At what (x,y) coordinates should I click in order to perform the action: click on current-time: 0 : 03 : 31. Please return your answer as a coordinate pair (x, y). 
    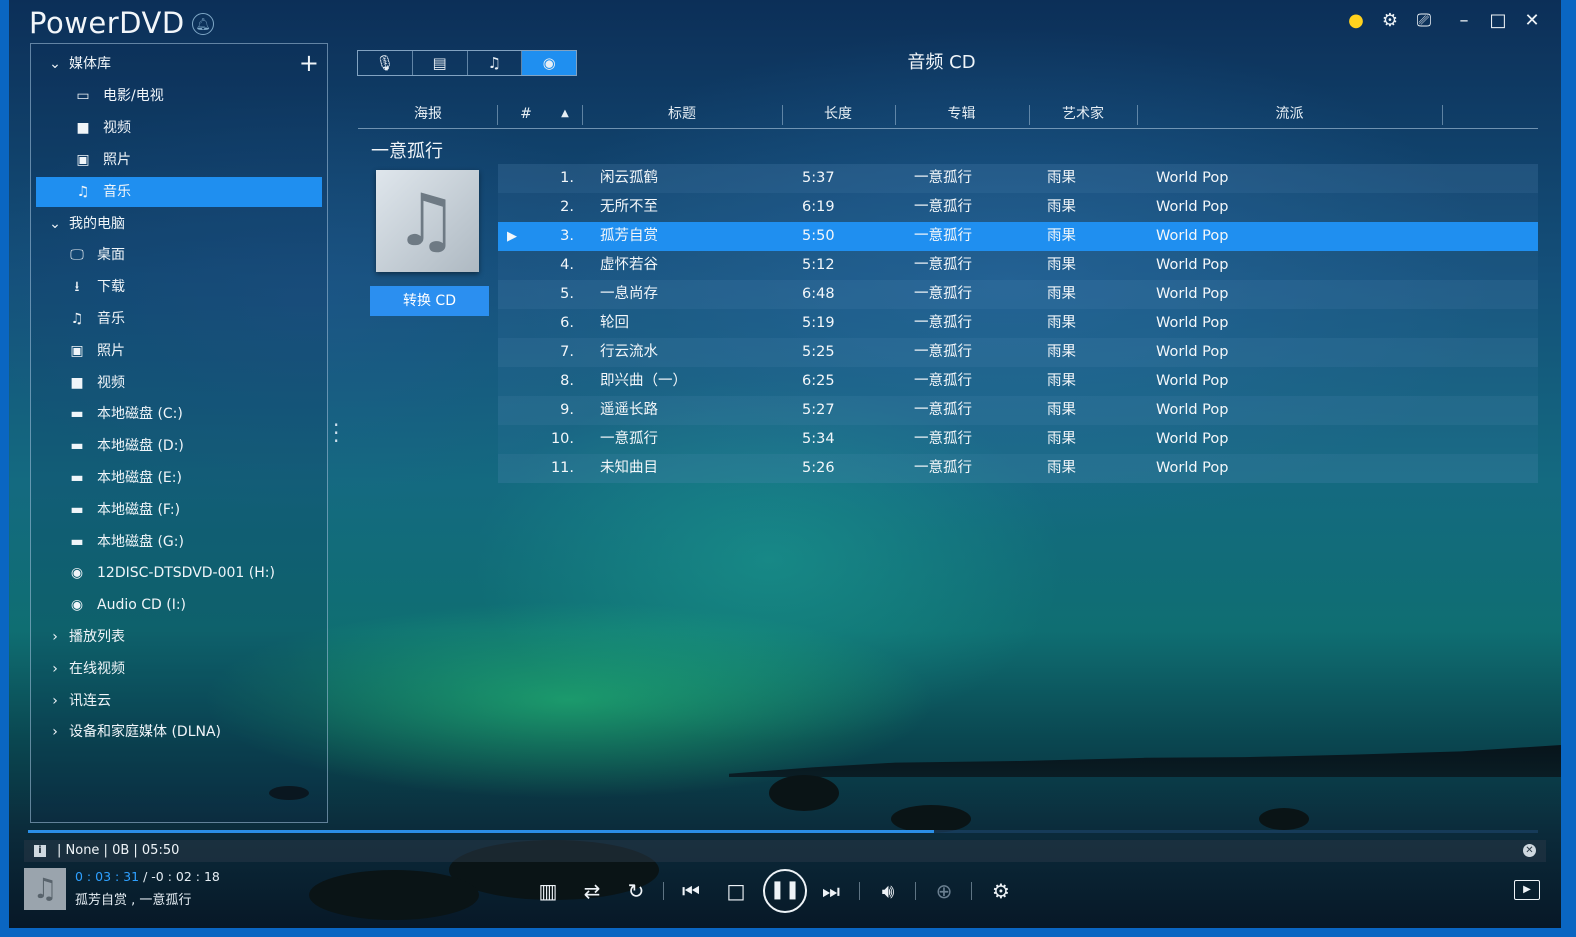
    Looking at the image, I should click on (107, 876).